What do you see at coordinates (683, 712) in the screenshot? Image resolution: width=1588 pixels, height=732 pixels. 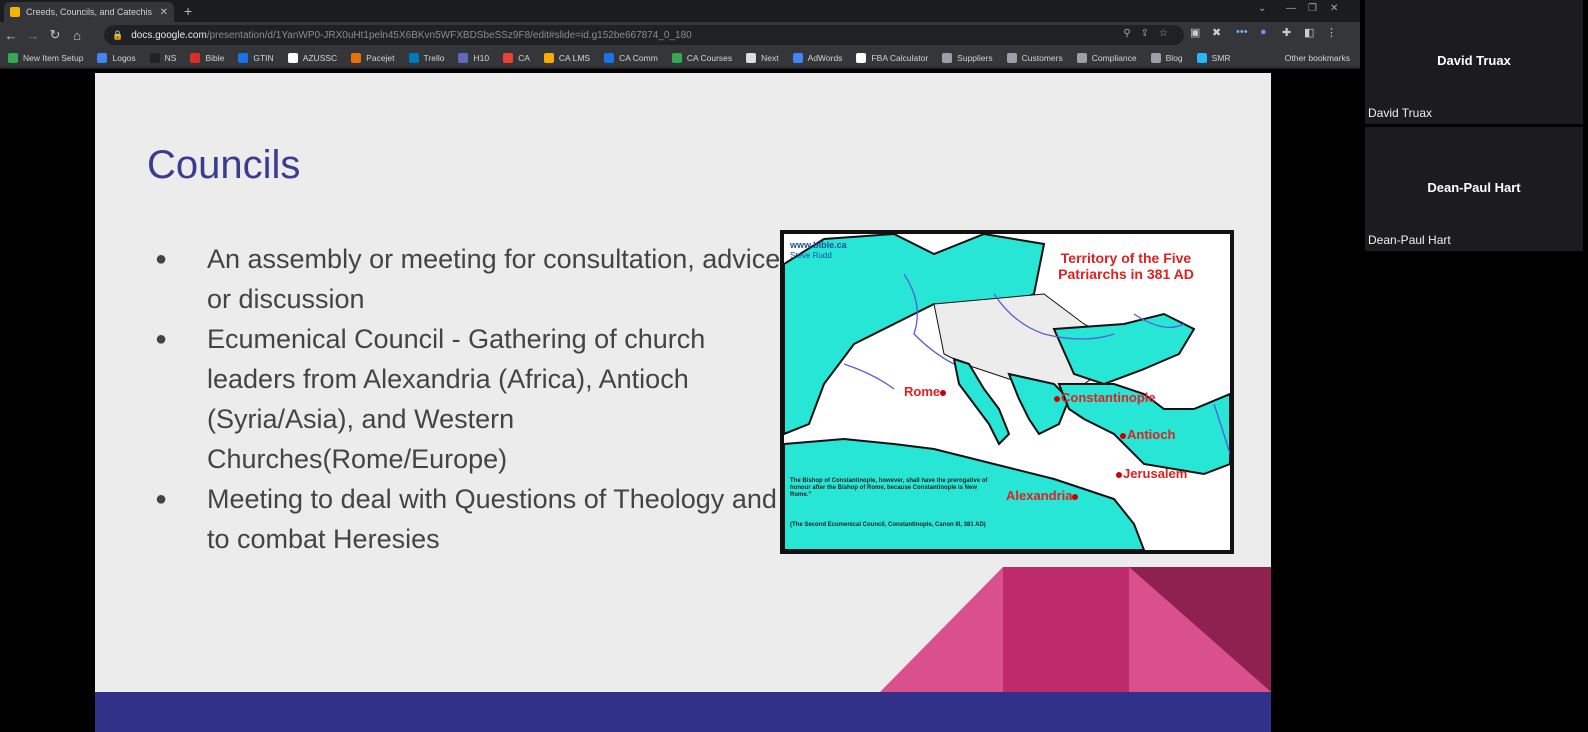 I see `slide-footer-bar` at bounding box center [683, 712].